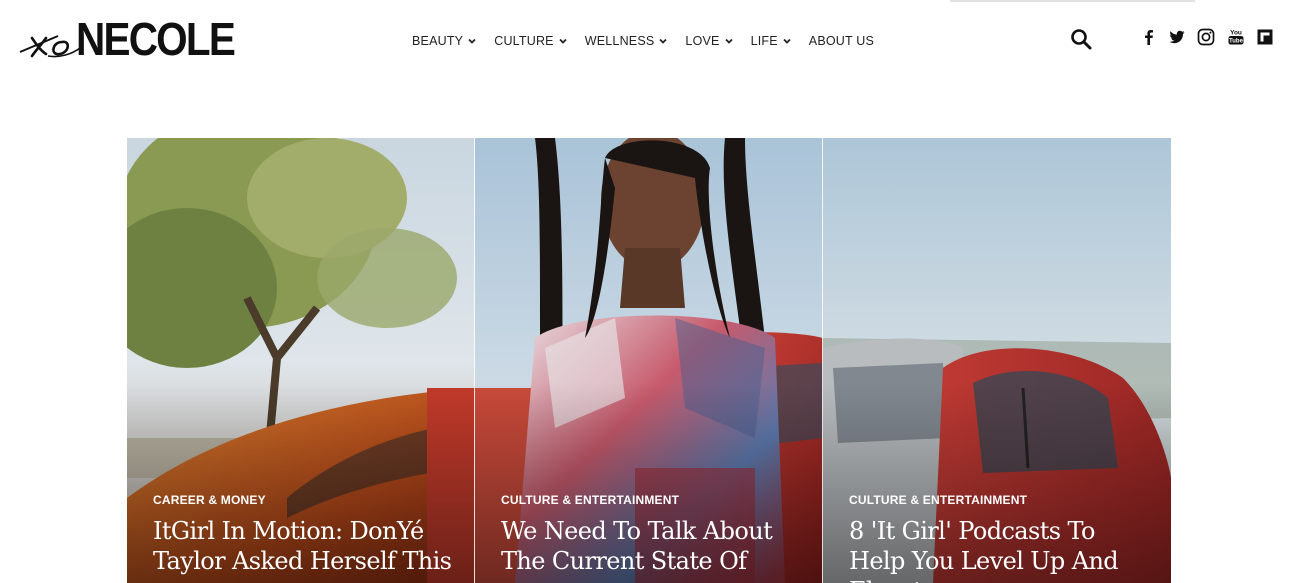 This screenshot has width=1307, height=583. What do you see at coordinates (156, 39) in the screenshot?
I see `logo-text: NECOLE` at bounding box center [156, 39].